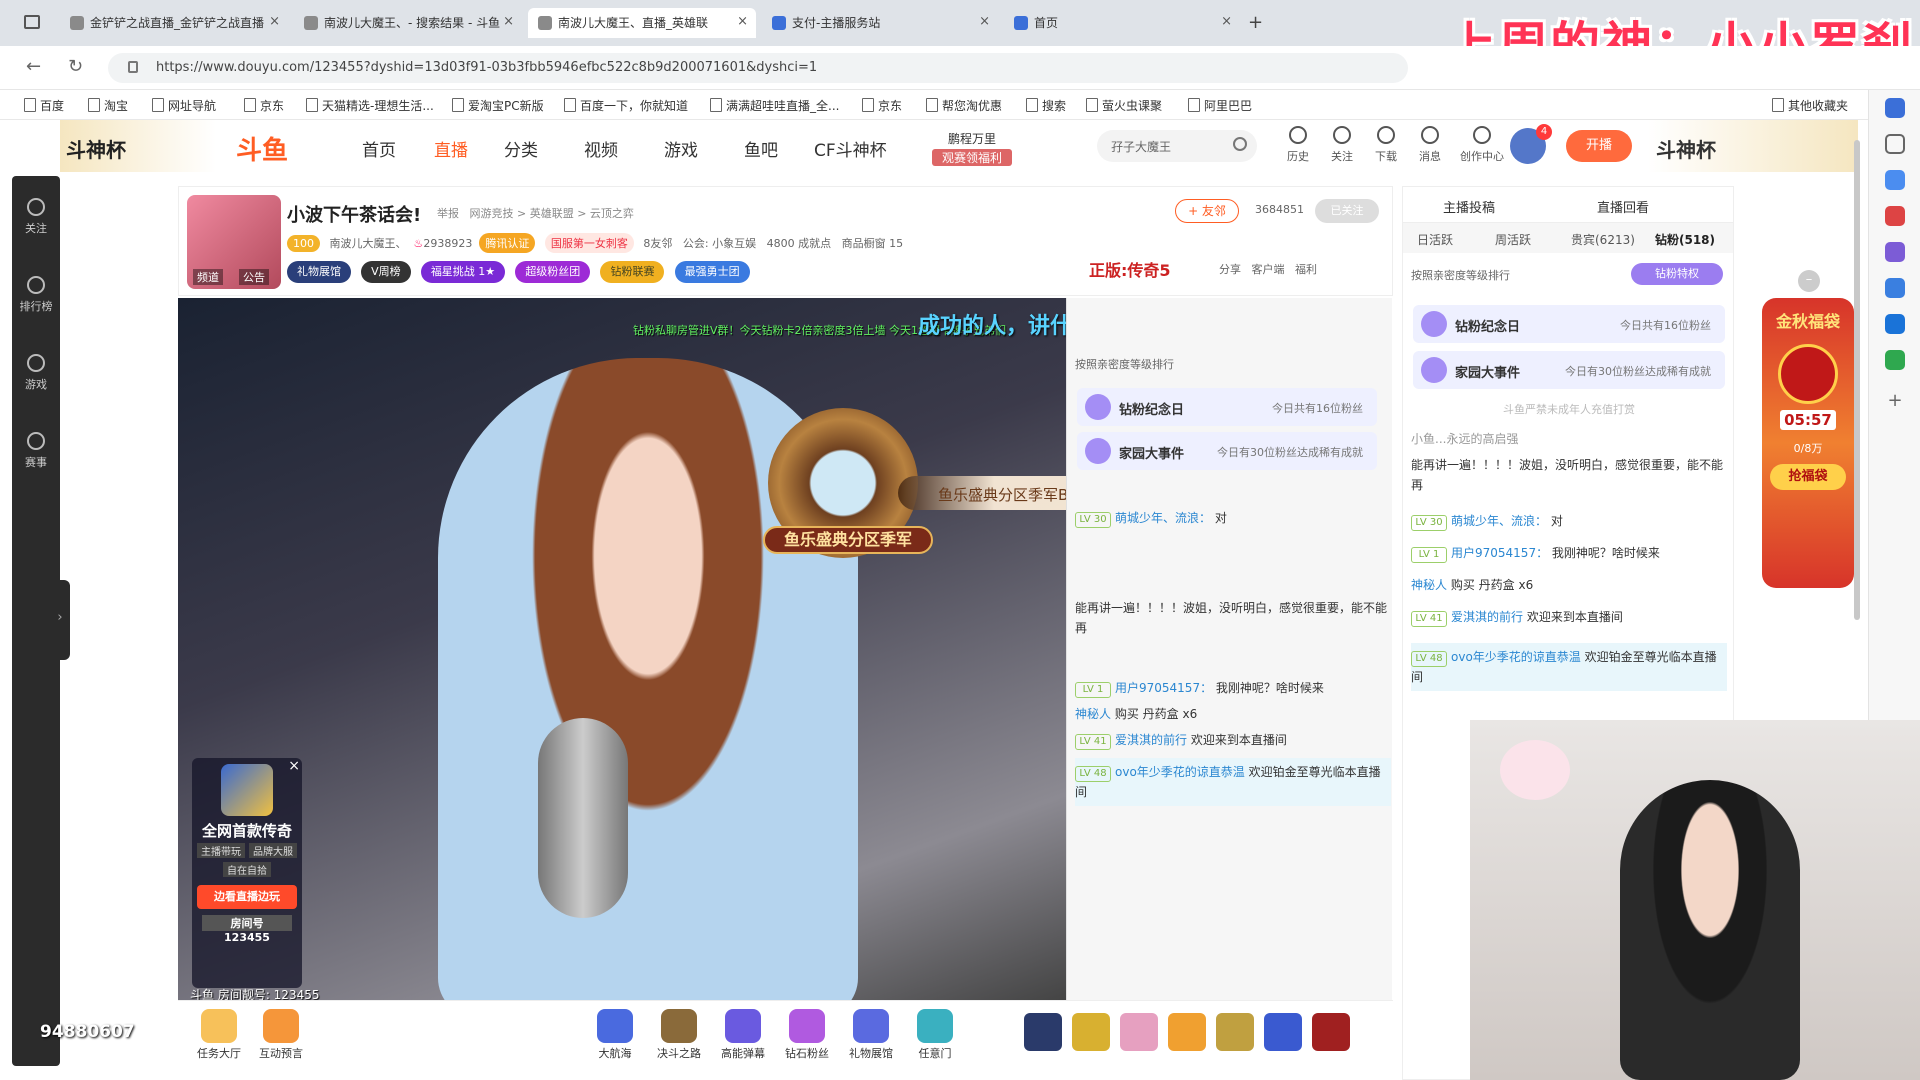  What do you see at coordinates (972, 148) in the screenshot?
I see `promo-banner: 鹏程万里 观赛领福利` at bounding box center [972, 148].